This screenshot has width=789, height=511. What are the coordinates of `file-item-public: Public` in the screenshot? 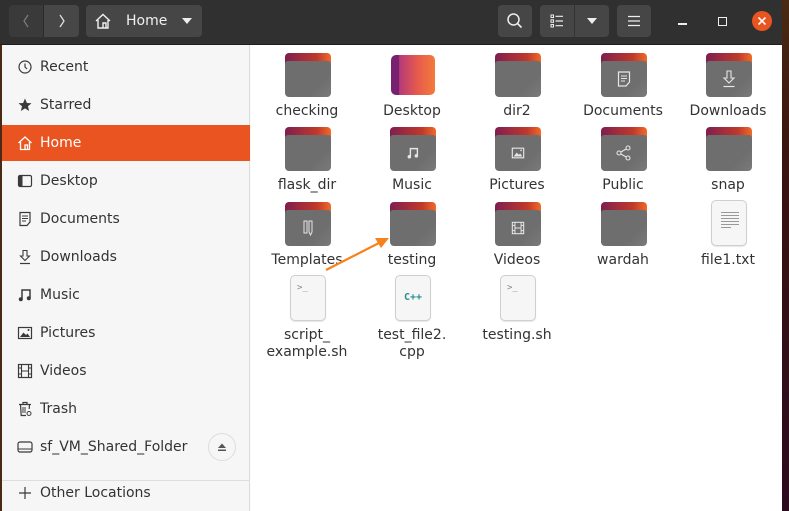 It's located at (623, 159).